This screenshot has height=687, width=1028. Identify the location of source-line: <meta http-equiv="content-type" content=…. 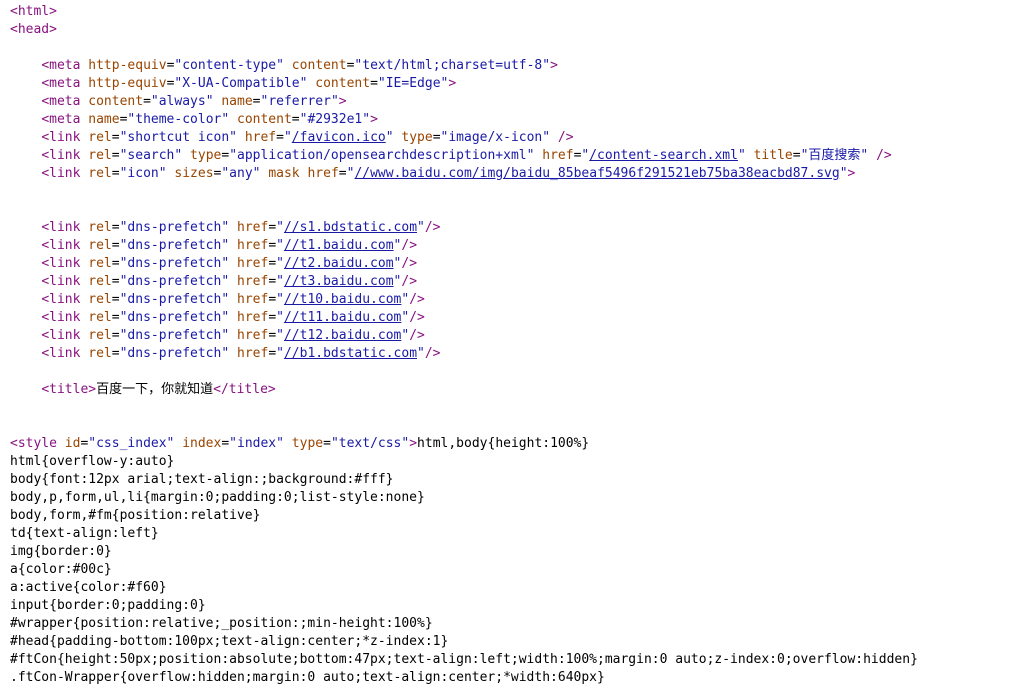
(284, 66).